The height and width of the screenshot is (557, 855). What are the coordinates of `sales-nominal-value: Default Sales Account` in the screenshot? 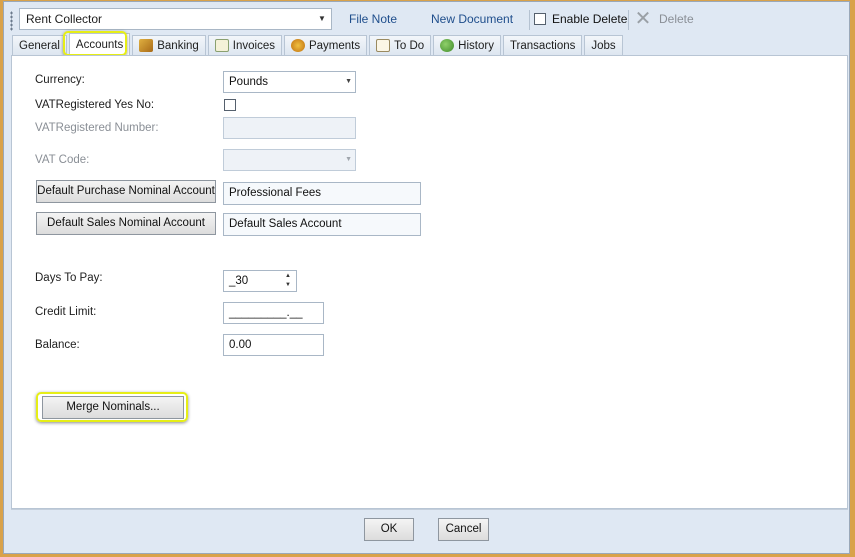 It's located at (285, 224).